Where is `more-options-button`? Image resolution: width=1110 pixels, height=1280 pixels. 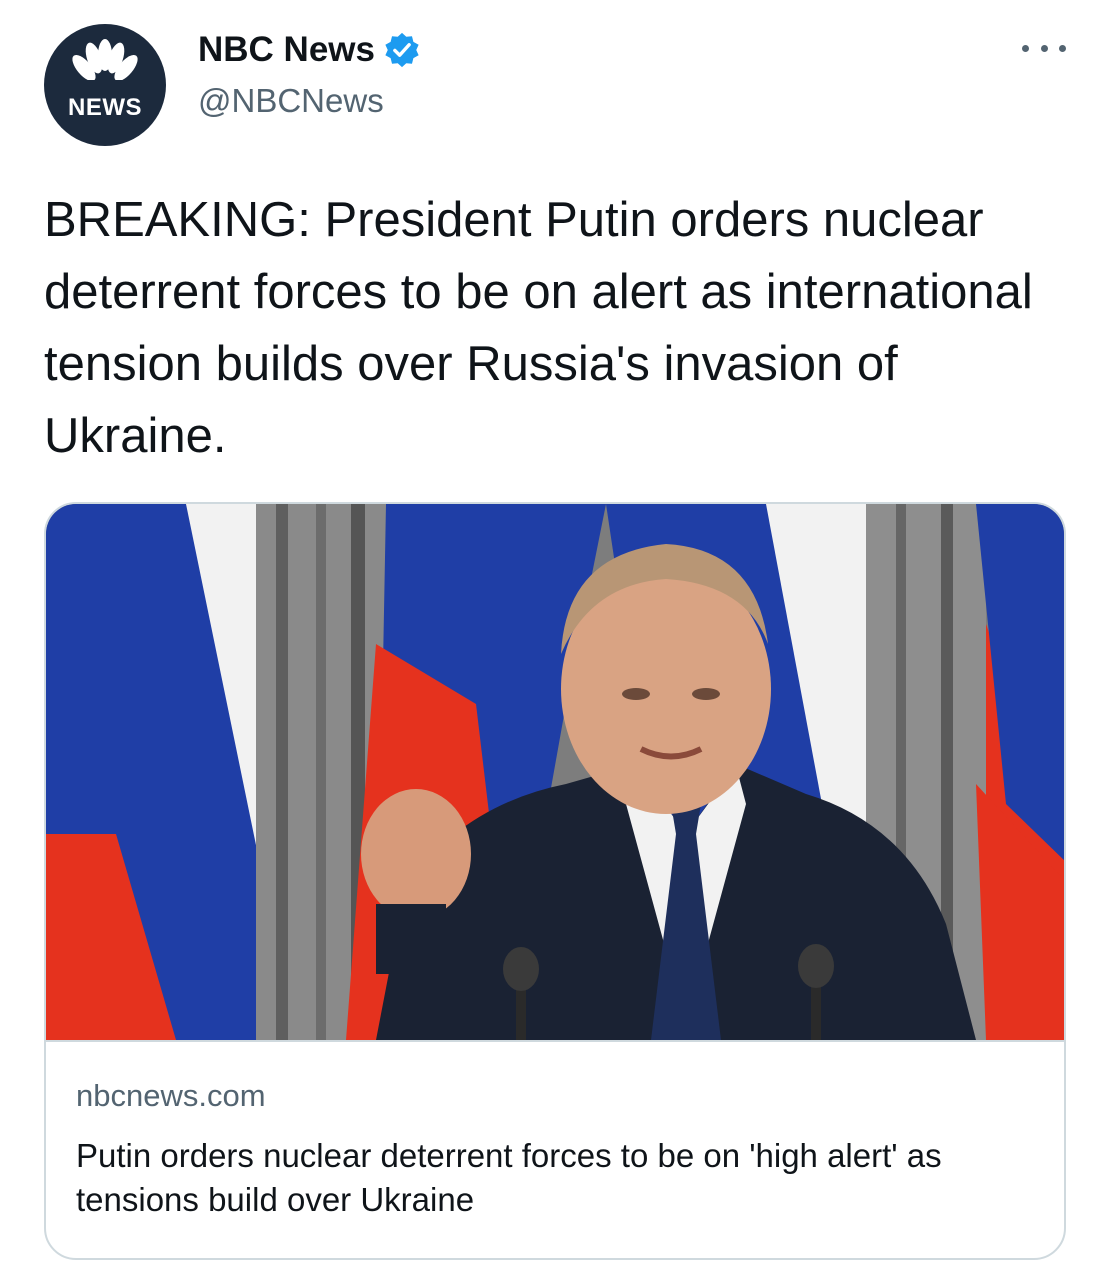 more-options-button is located at coordinates (1044, 48).